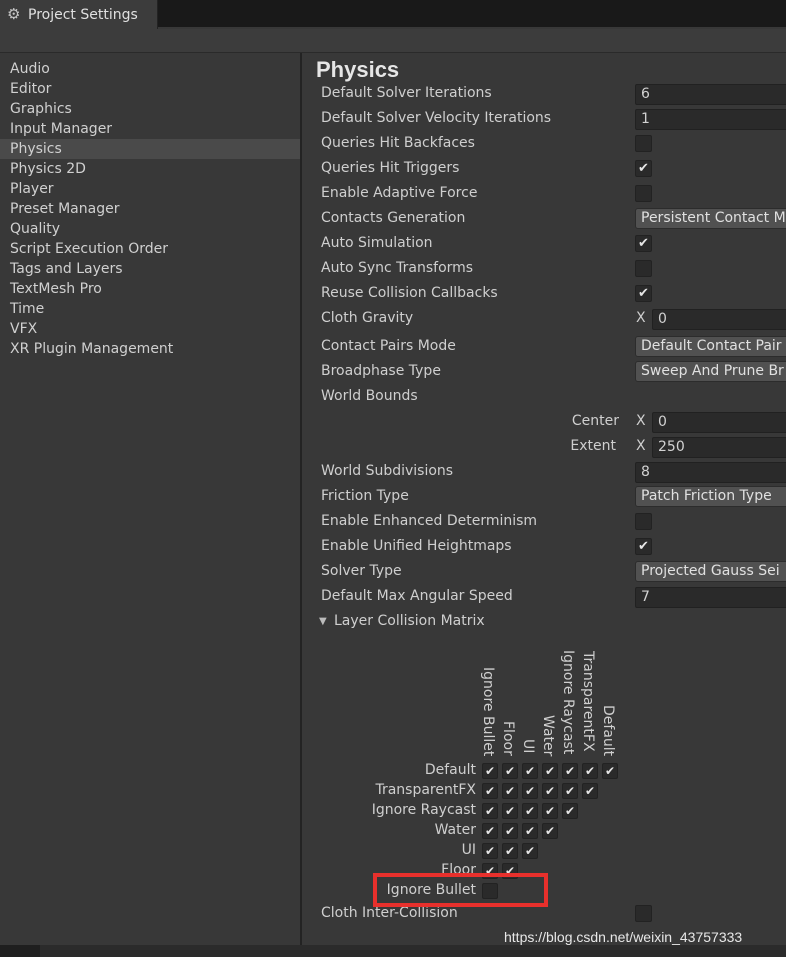 This screenshot has height=957, width=786. What do you see at coordinates (425, 790) in the screenshot?
I see `matrix-row-transparentfx: TransparentFX` at bounding box center [425, 790].